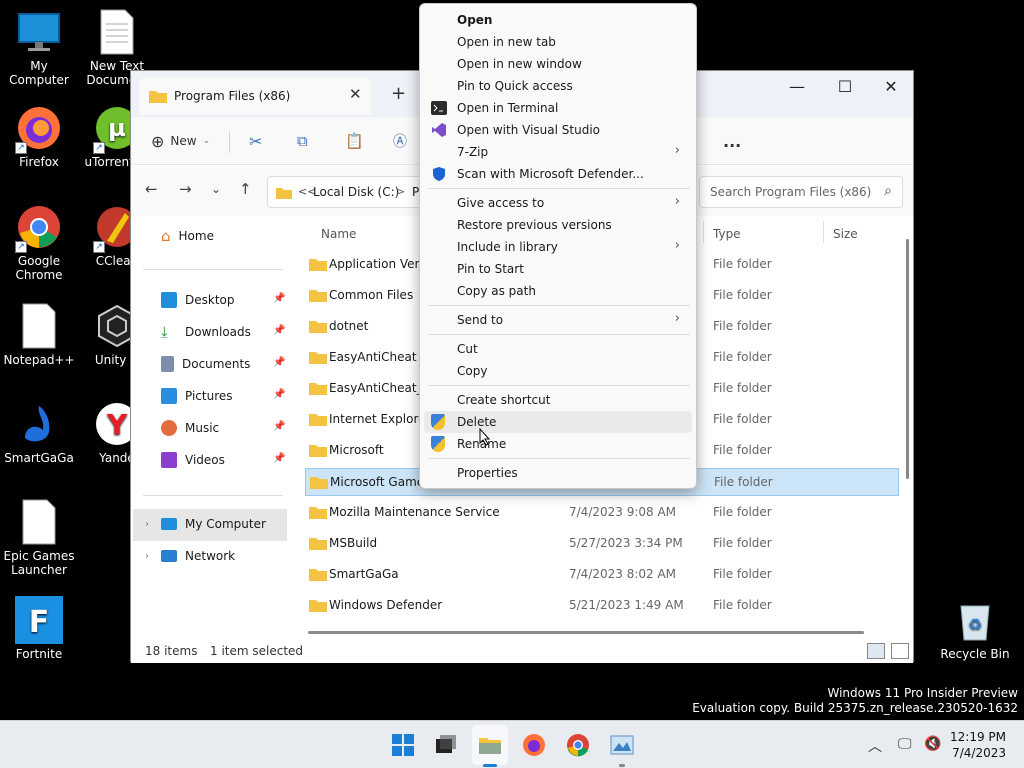 This screenshot has width=1024, height=768. What do you see at coordinates (558, 349) in the screenshot?
I see `menu-item-cut: Cut` at bounding box center [558, 349].